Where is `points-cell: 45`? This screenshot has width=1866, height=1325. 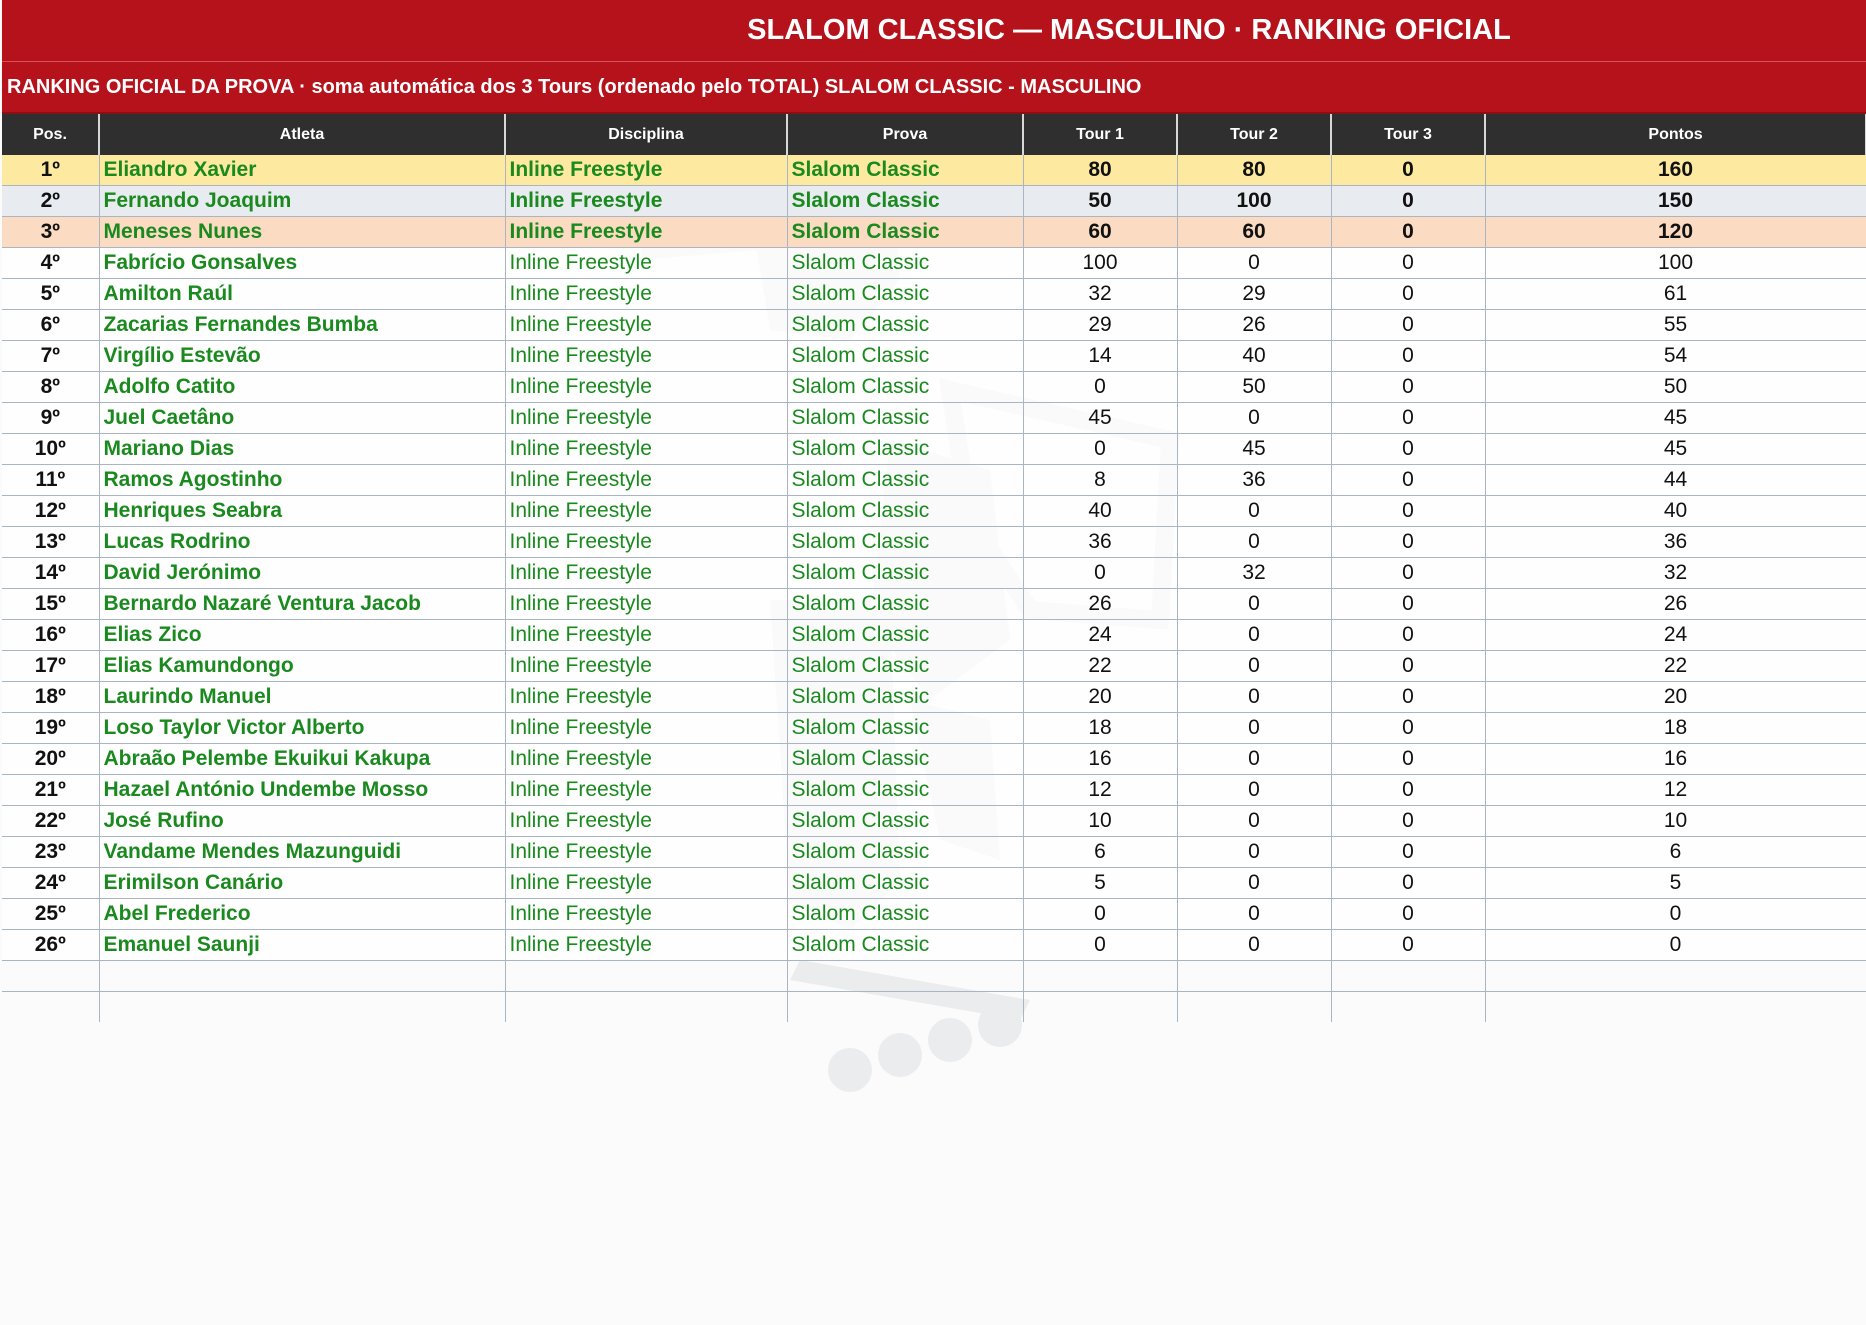 points-cell: 45 is located at coordinates (1675, 418).